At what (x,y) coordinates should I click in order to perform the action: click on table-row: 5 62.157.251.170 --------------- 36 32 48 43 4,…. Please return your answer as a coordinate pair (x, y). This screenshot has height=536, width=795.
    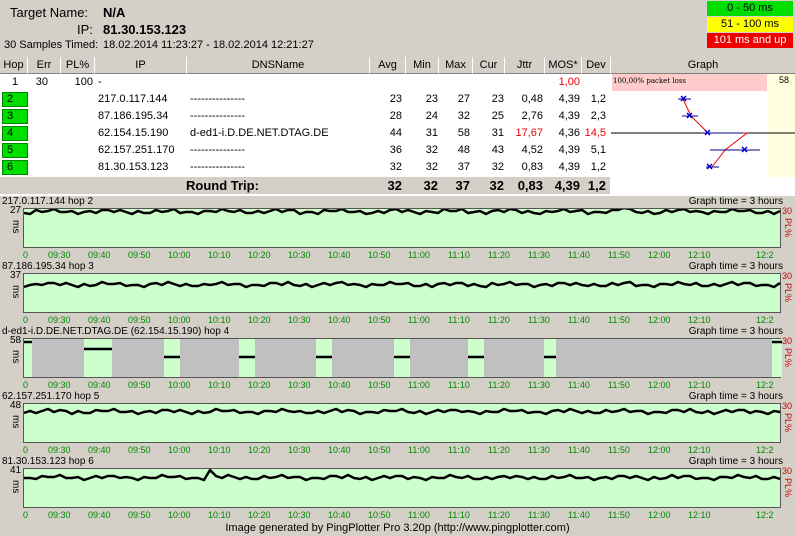
    Looking at the image, I should click on (305, 150).